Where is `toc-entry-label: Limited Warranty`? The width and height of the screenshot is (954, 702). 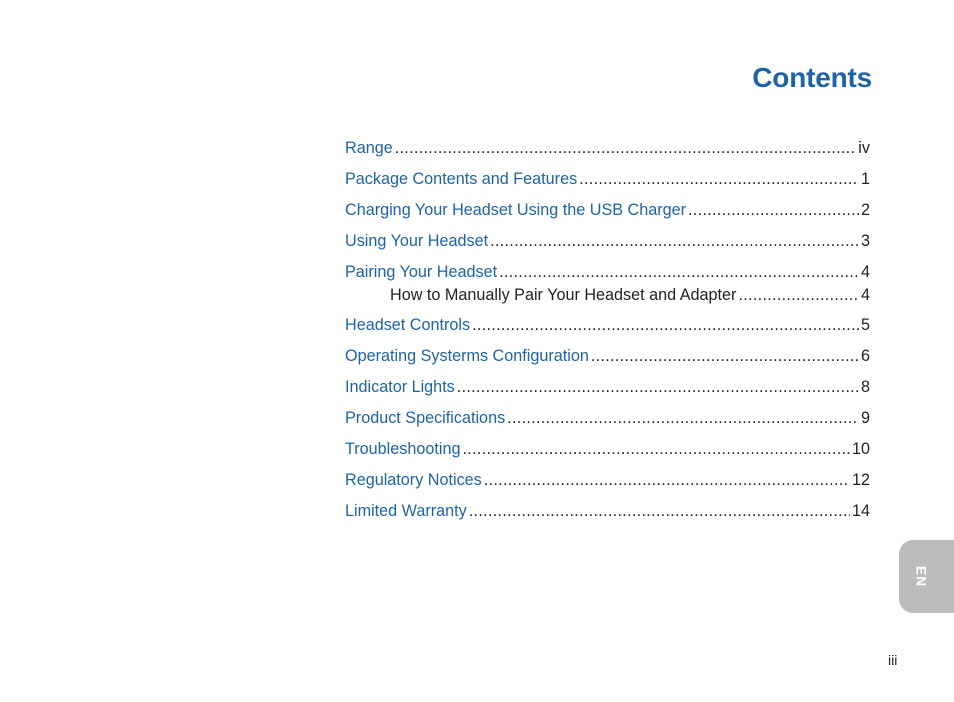
toc-entry-label: Limited Warranty is located at coordinates (406, 511).